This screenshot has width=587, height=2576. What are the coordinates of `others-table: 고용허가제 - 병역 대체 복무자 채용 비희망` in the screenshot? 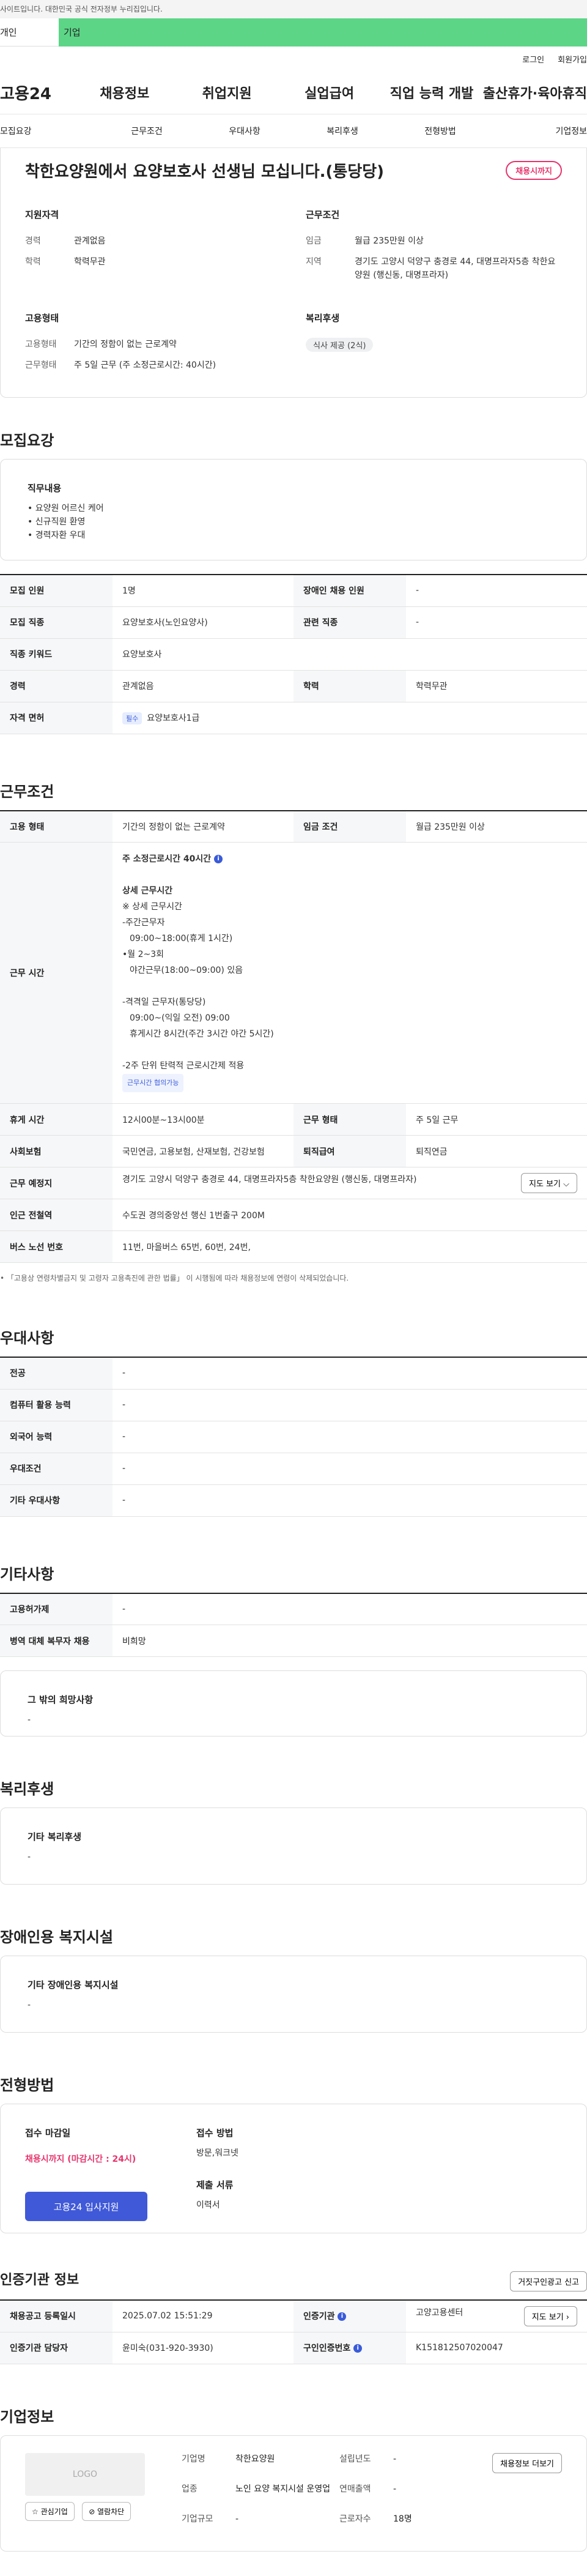 It's located at (293, 1625).